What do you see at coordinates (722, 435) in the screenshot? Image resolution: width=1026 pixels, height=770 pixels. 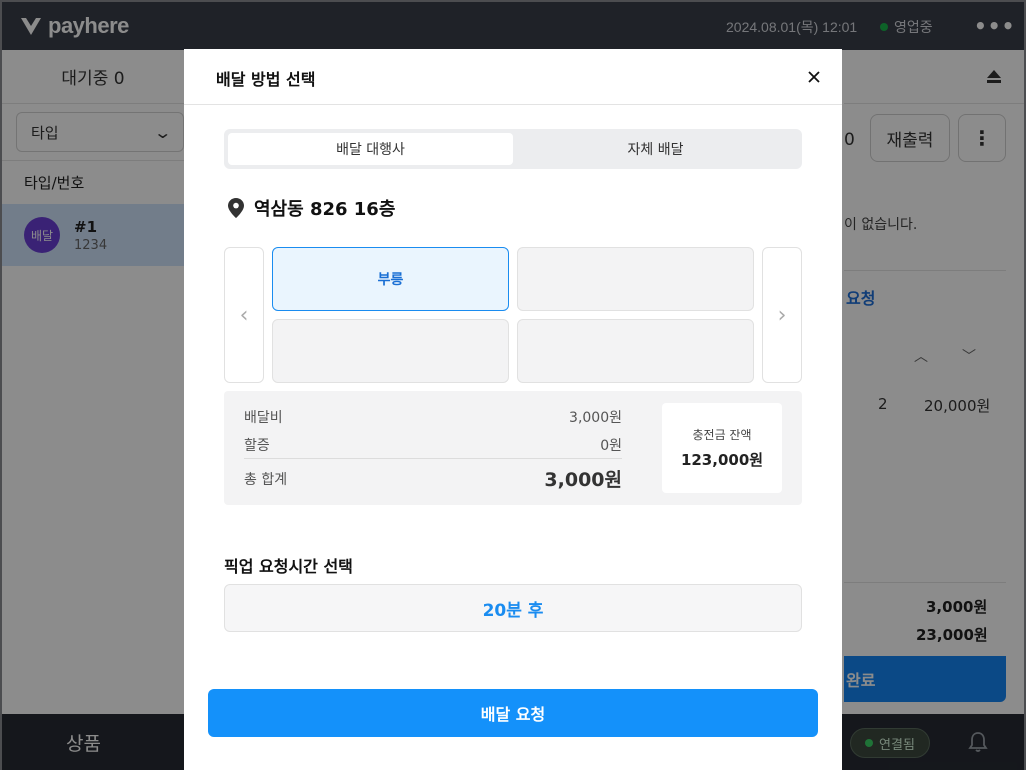 I see `balance-label: 충전금 잔액` at bounding box center [722, 435].